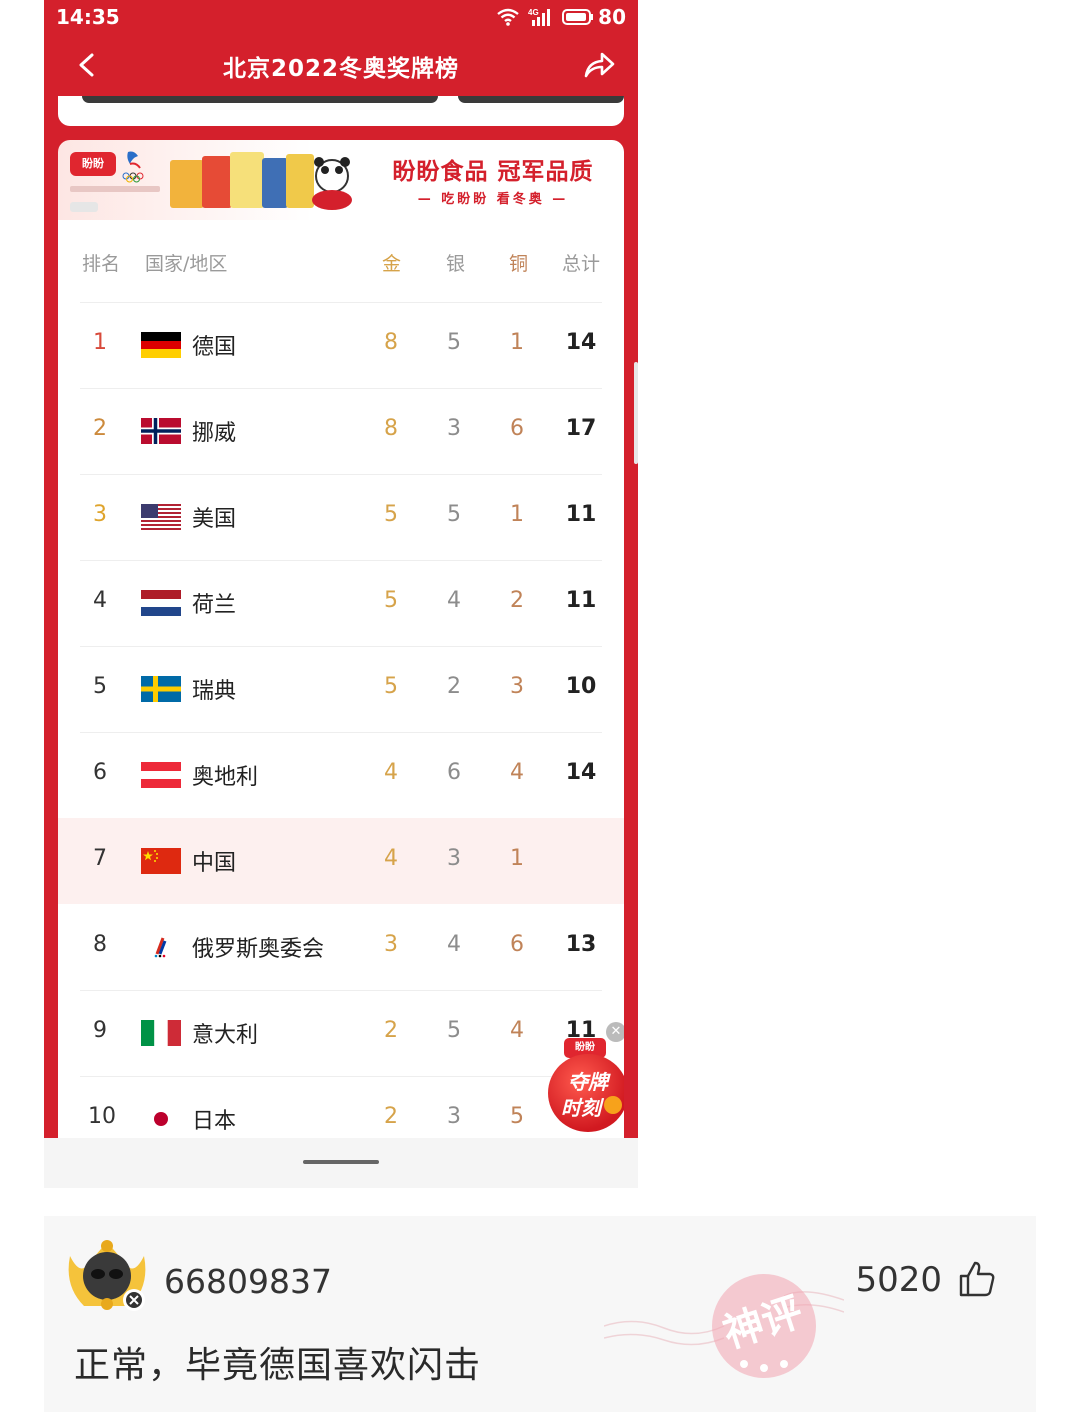 This screenshot has height=1412, width=1080. What do you see at coordinates (341, 947) in the screenshot?
I see `table-row: 8 俄罗斯奥委会 3 4 6 13` at bounding box center [341, 947].